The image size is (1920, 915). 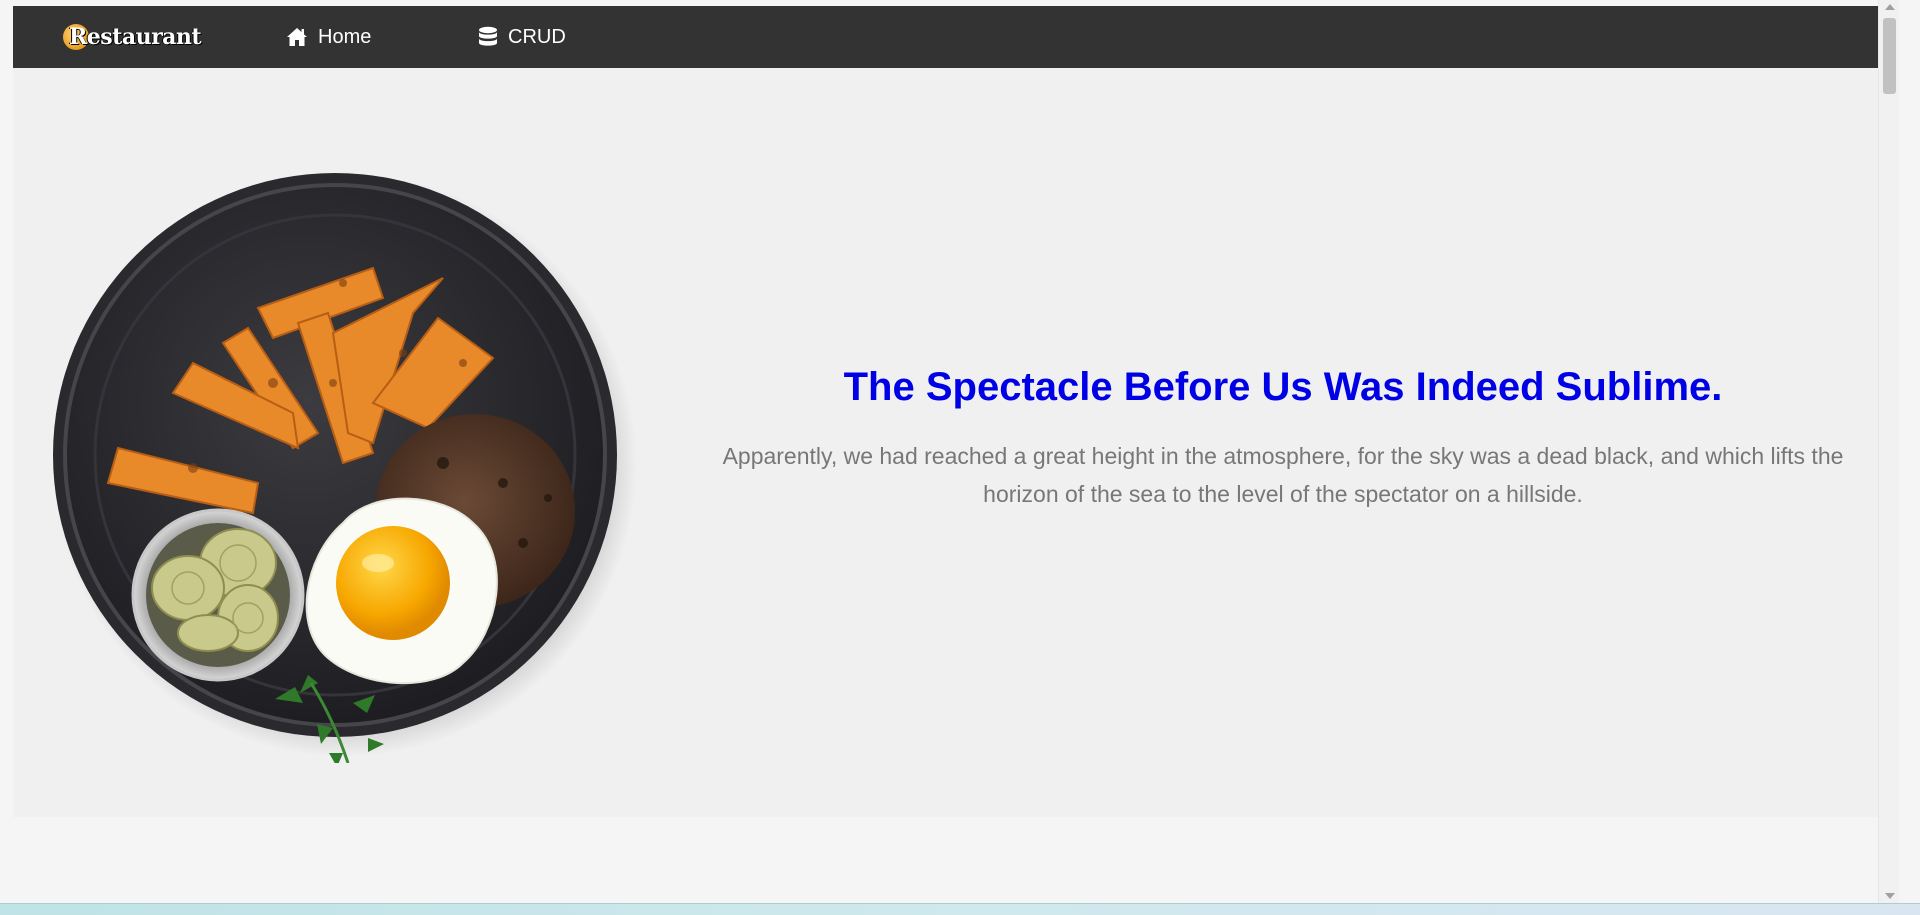 What do you see at coordinates (1890, 896) in the screenshot?
I see `scroll-down-arrow-icon` at bounding box center [1890, 896].